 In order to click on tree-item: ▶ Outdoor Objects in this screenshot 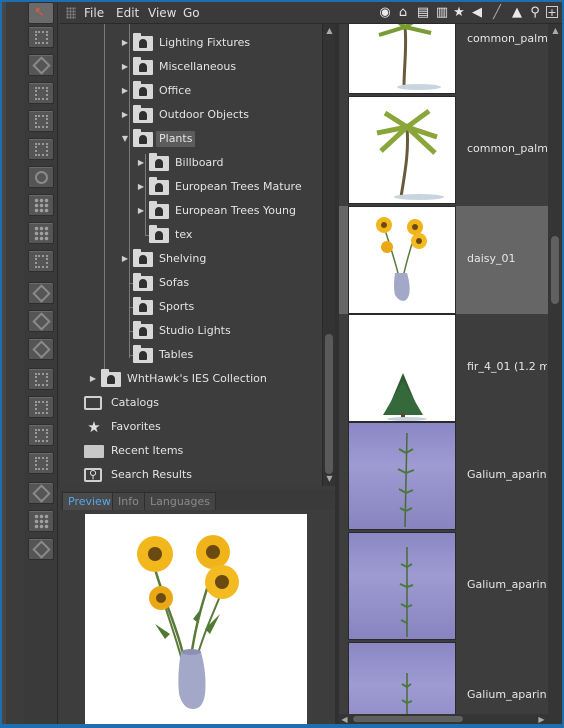, I will do `click(220, 115)`.